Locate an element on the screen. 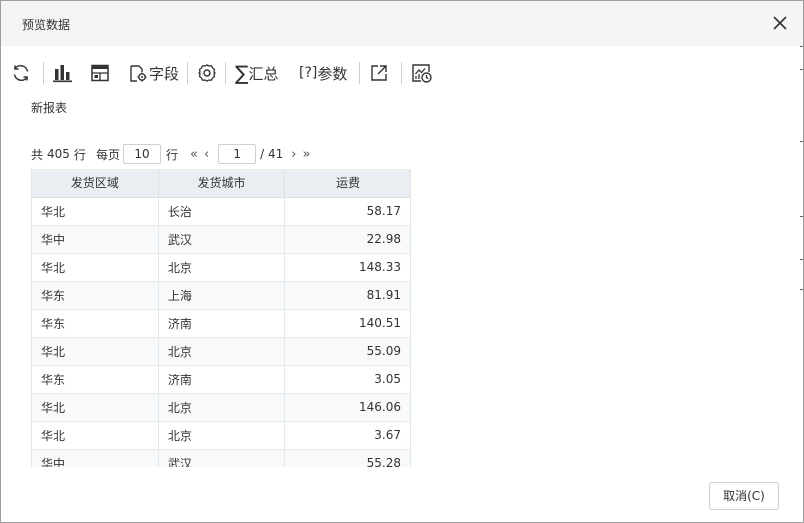  cell-city: 上海 is located at coordinates (222, 295).